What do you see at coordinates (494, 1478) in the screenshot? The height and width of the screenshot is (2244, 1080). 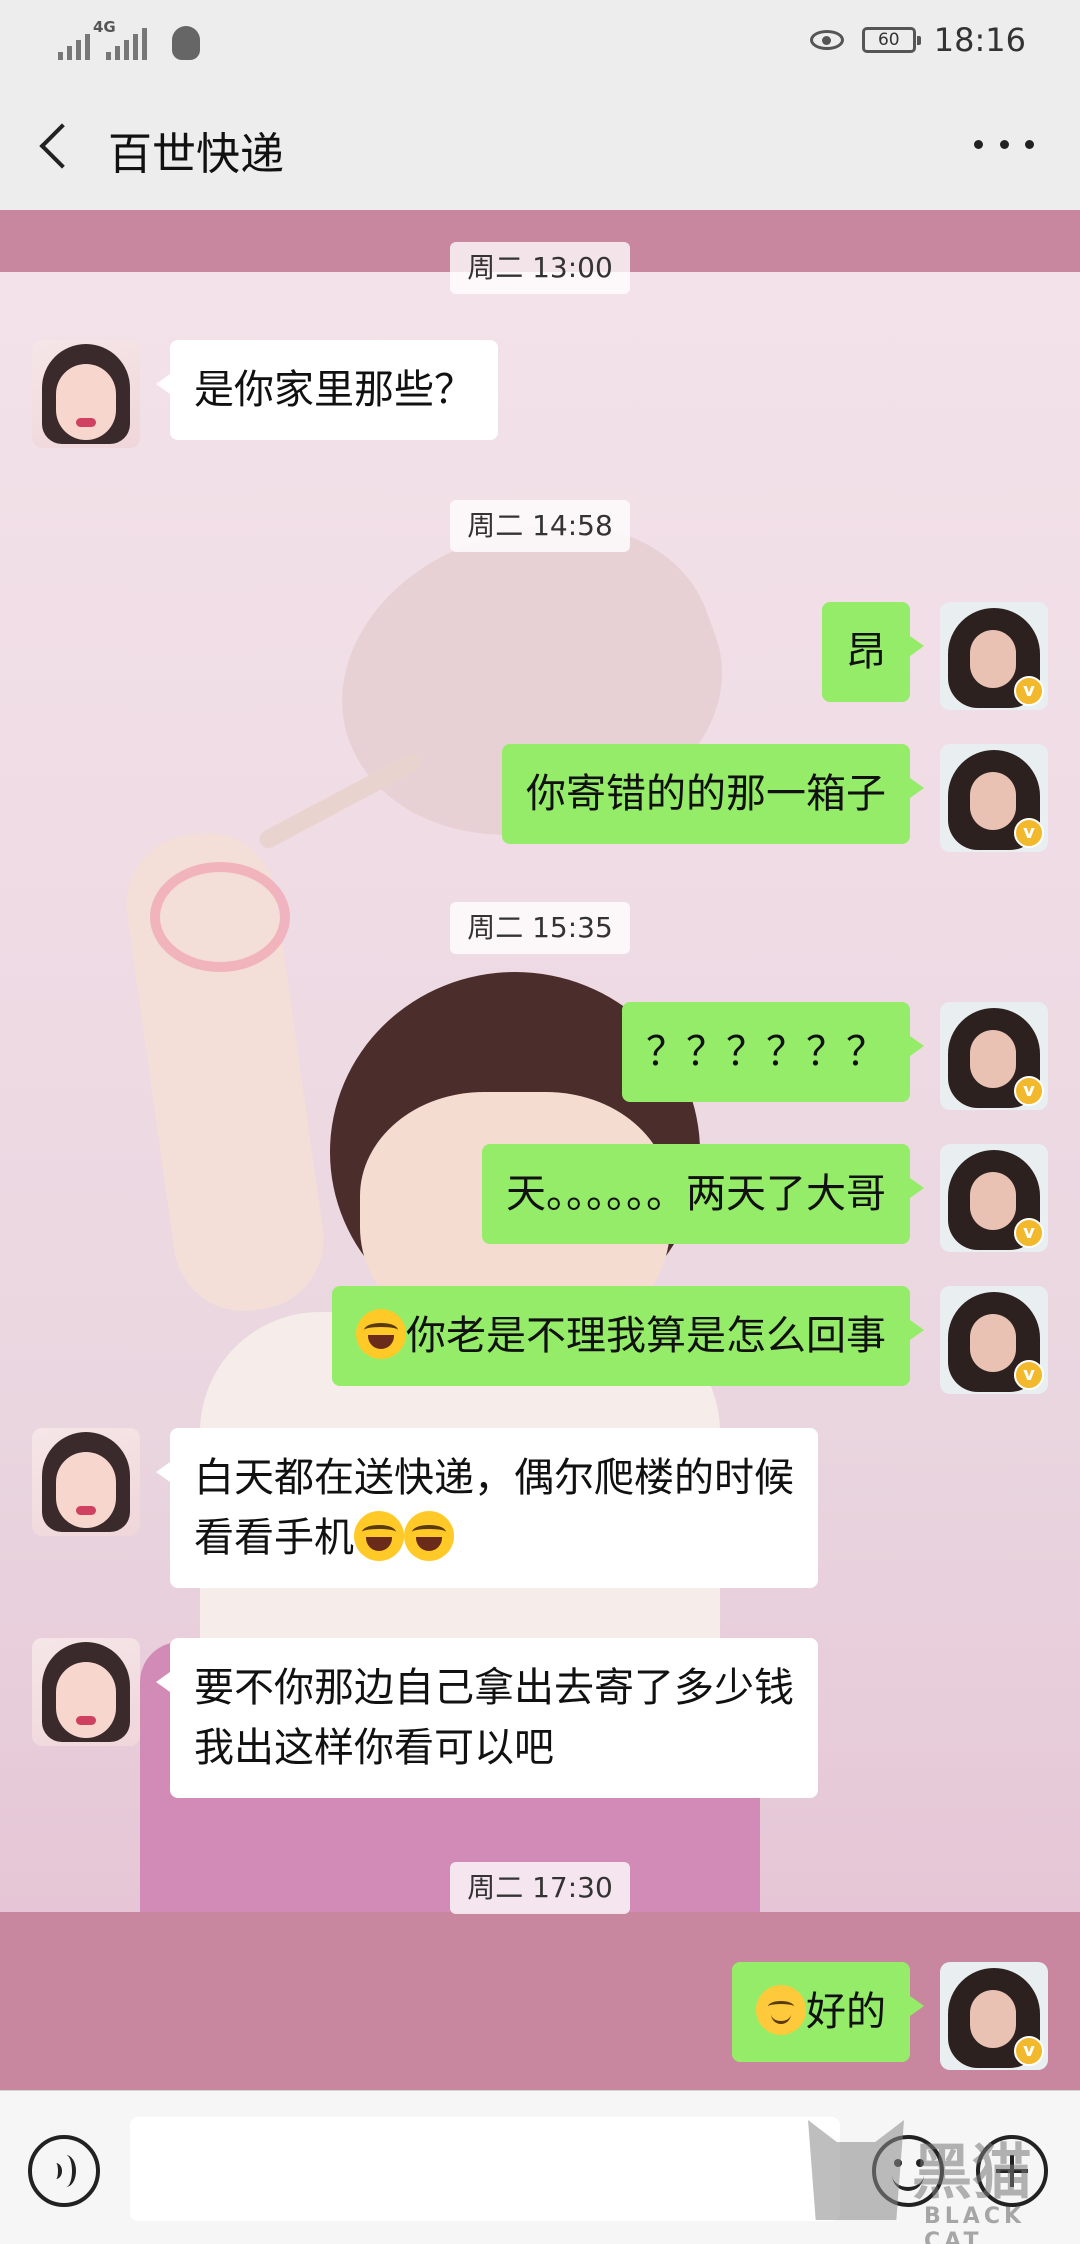 I see `message-text-line: 白天都在送快递，偶尔爬楼的时候` at bounding box center [494, 1478].